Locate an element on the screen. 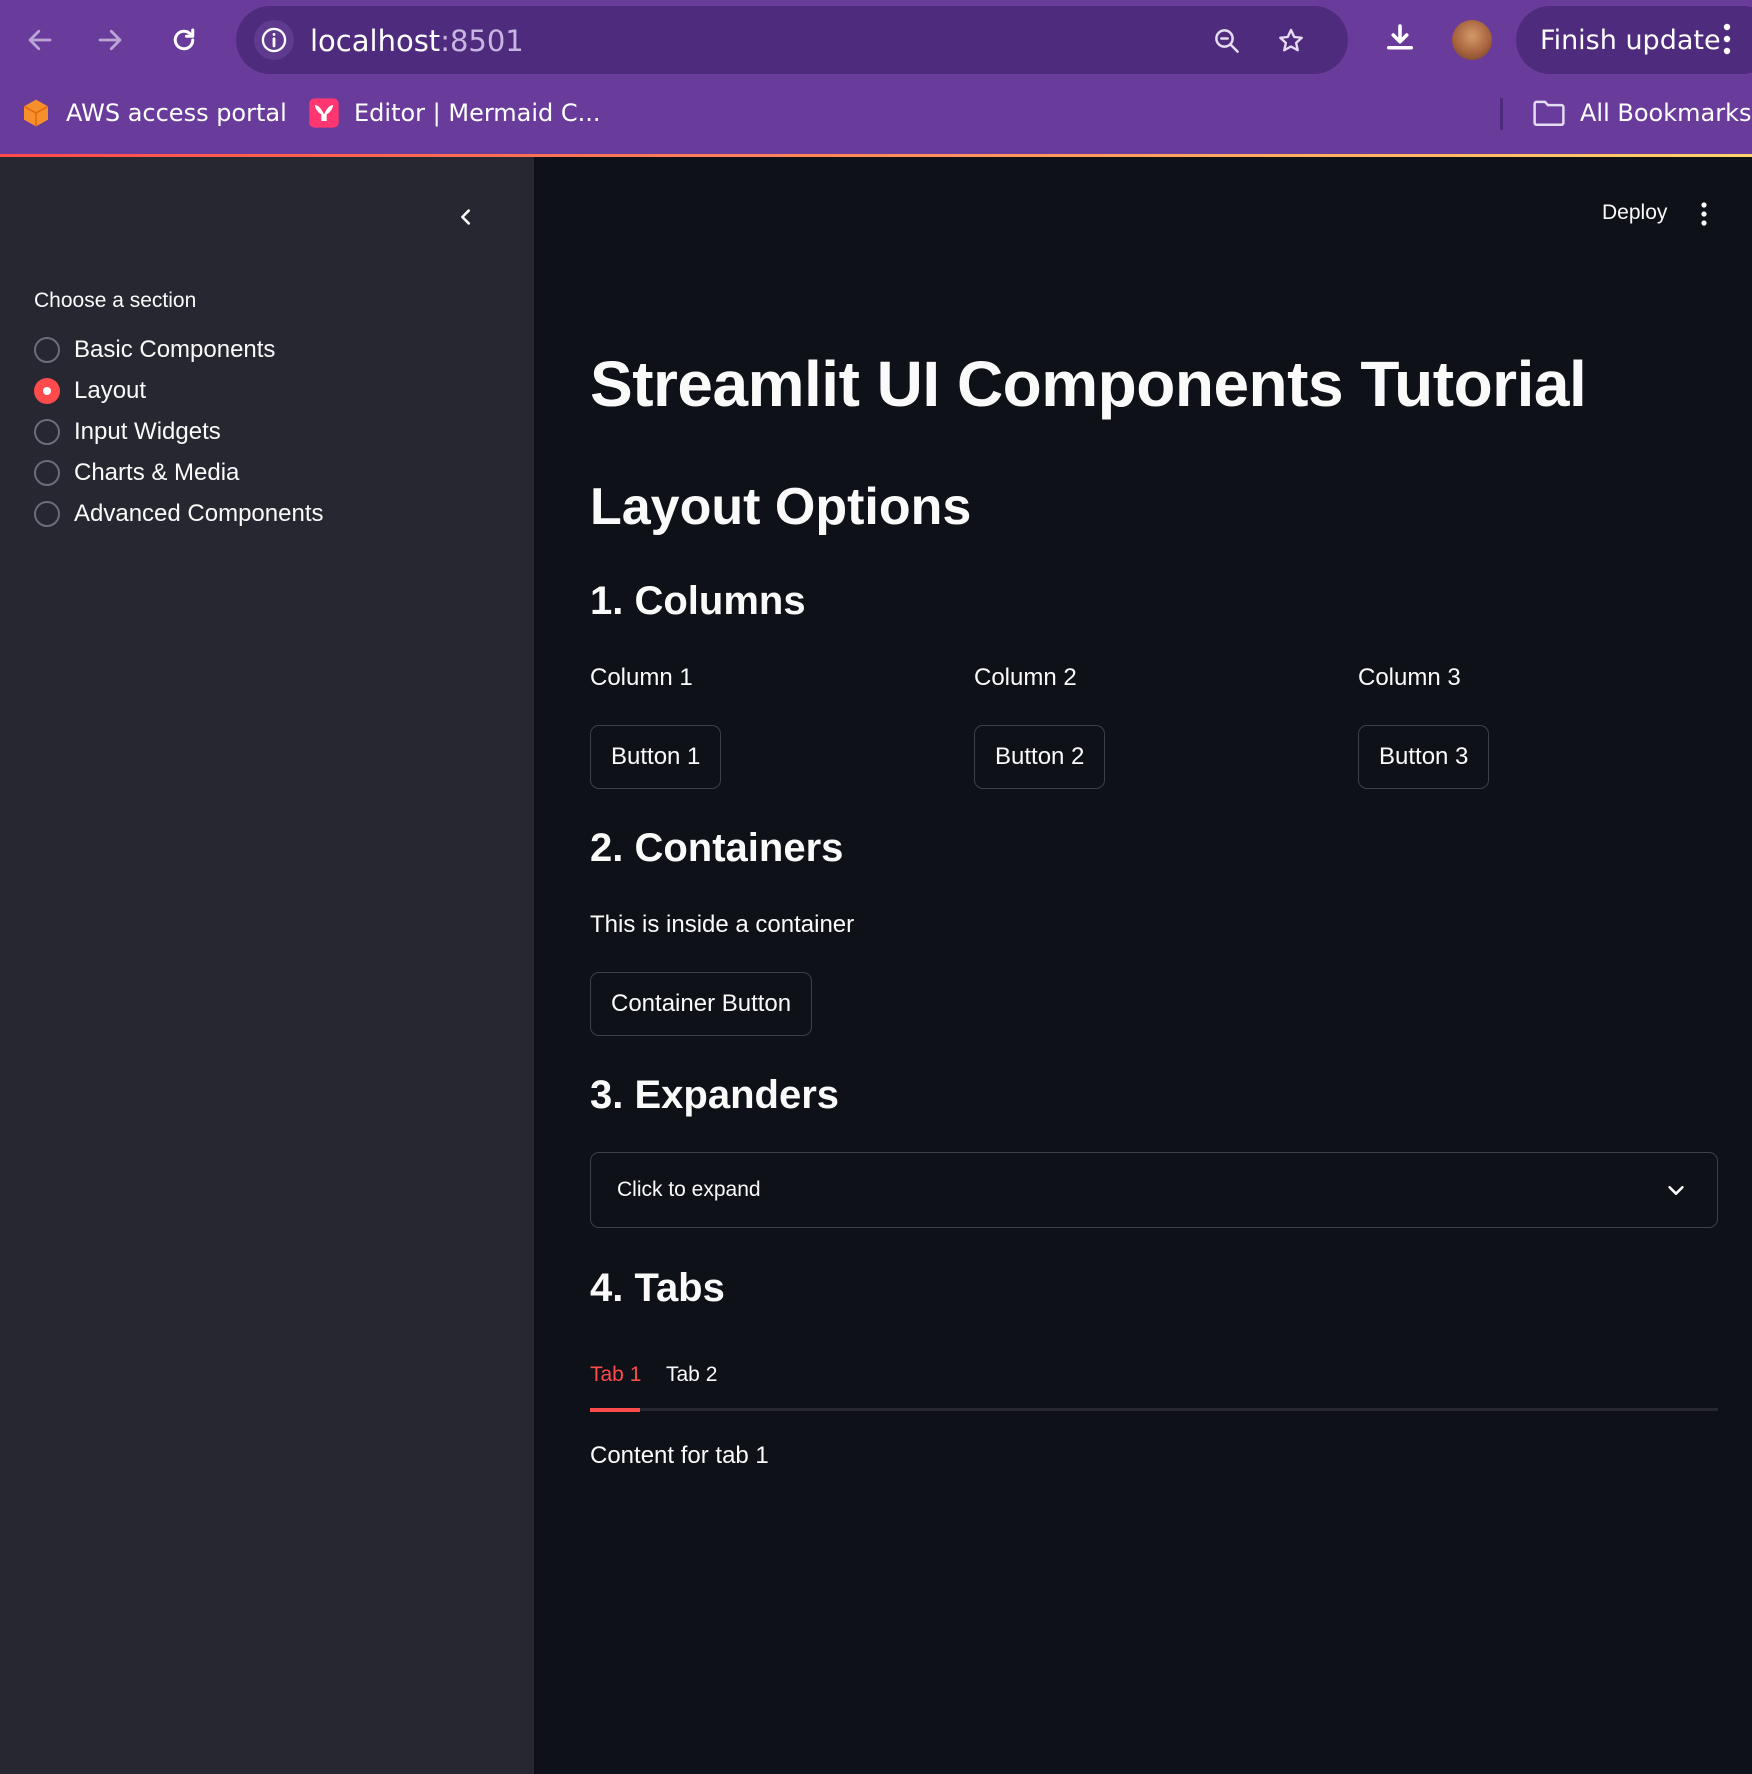  url-text: localhost:8501 is located at coordinates (417, 41).